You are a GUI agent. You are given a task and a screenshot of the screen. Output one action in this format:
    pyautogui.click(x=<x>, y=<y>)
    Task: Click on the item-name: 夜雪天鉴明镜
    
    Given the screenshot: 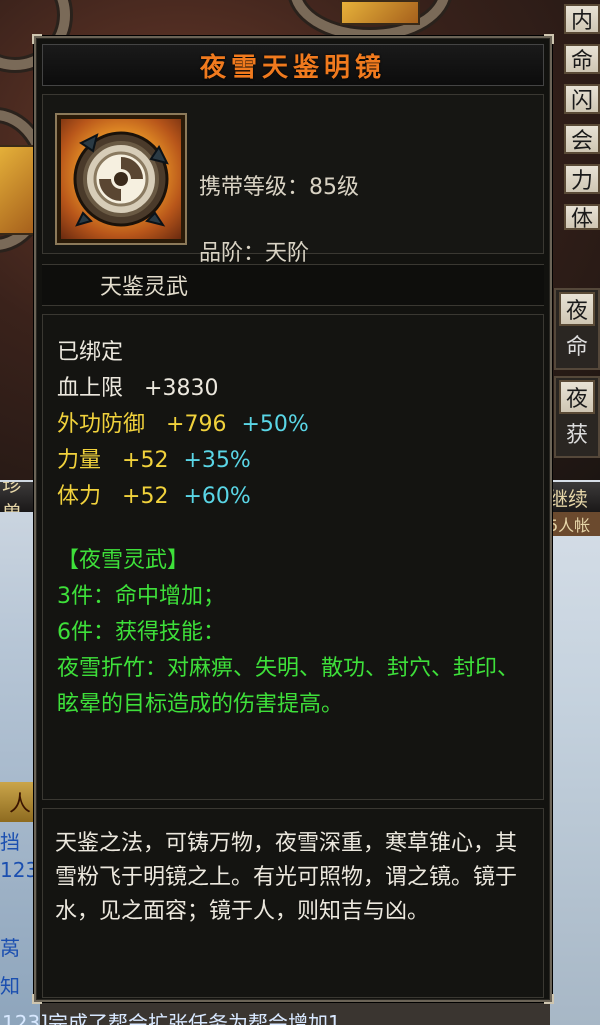 What is the action you would take?
    pyautogui.click(x=292, y=67)
    